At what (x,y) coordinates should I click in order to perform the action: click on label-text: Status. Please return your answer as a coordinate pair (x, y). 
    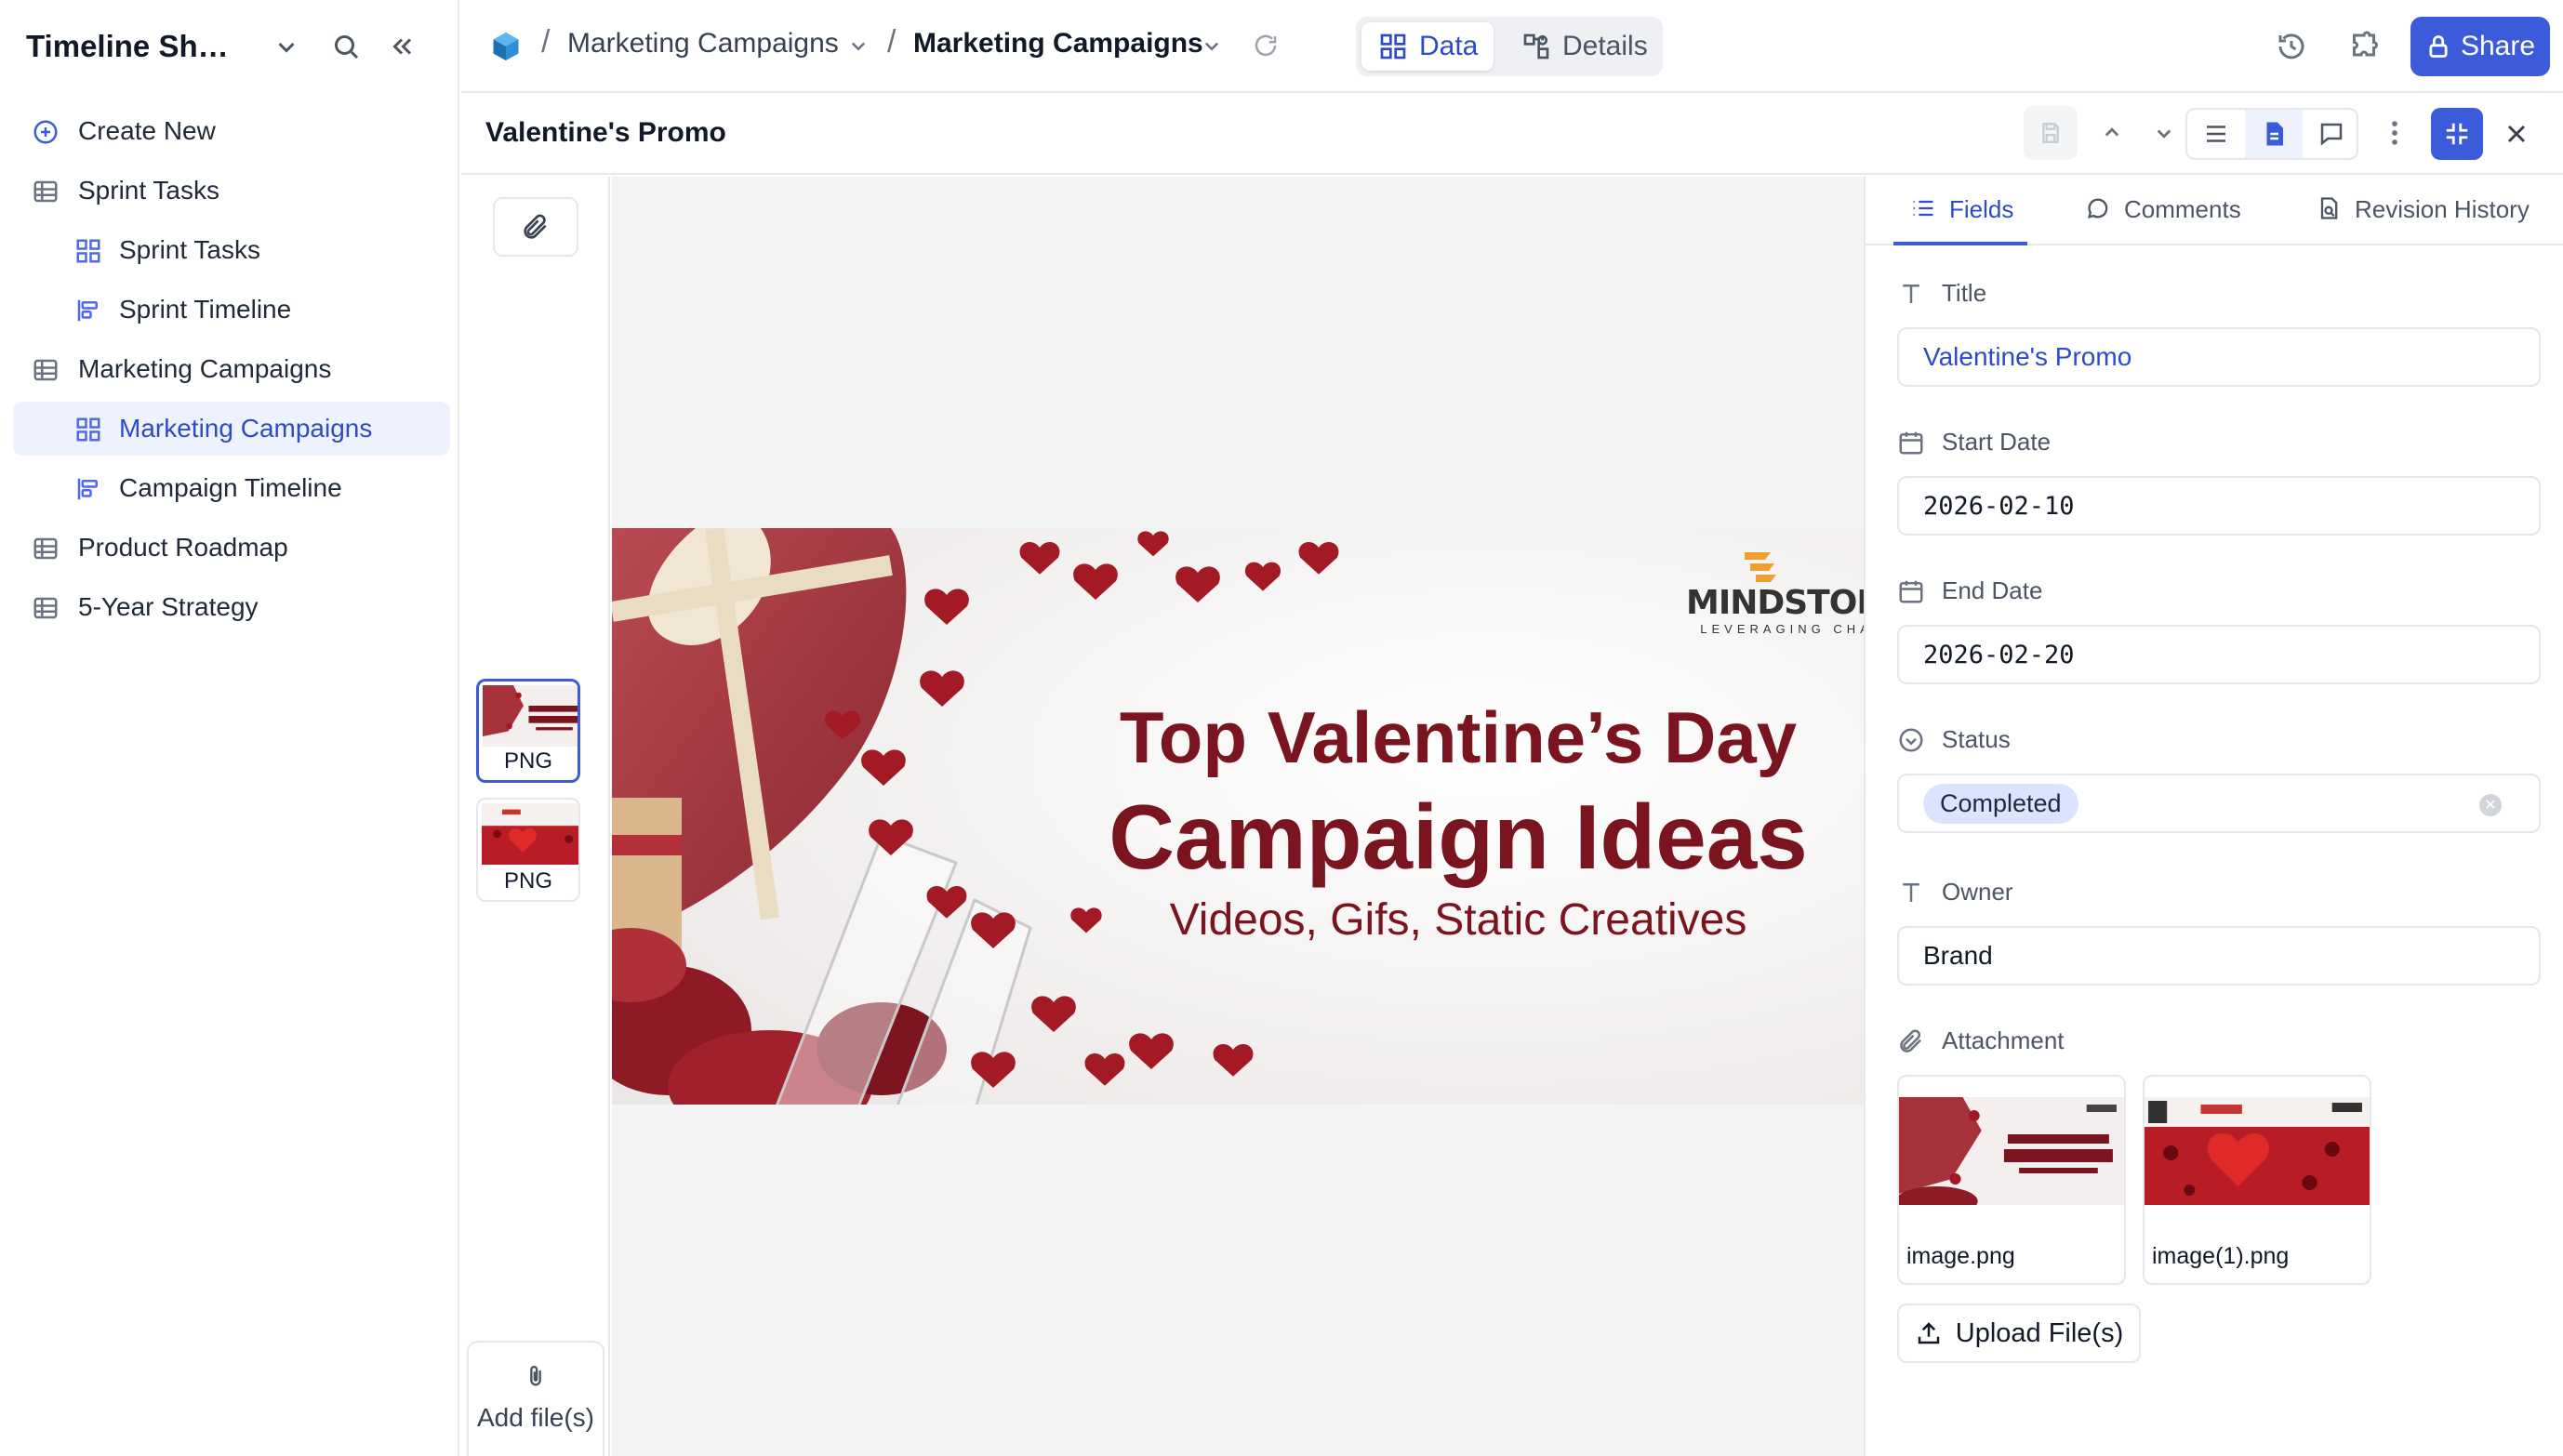
    Looking at the image, I should click on (1977, 739).